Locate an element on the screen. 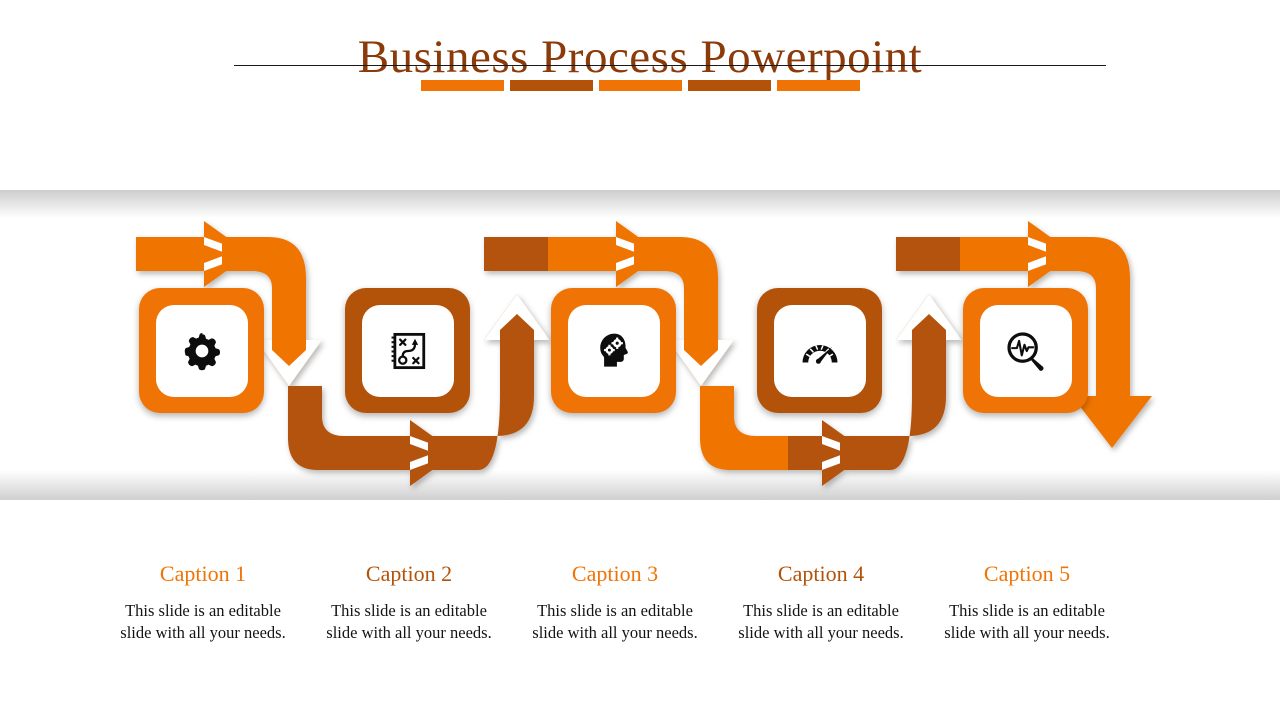 This screenshot has height=720, width=1280. magnifier-pulse-icon is located at coordinates (1024, 351).